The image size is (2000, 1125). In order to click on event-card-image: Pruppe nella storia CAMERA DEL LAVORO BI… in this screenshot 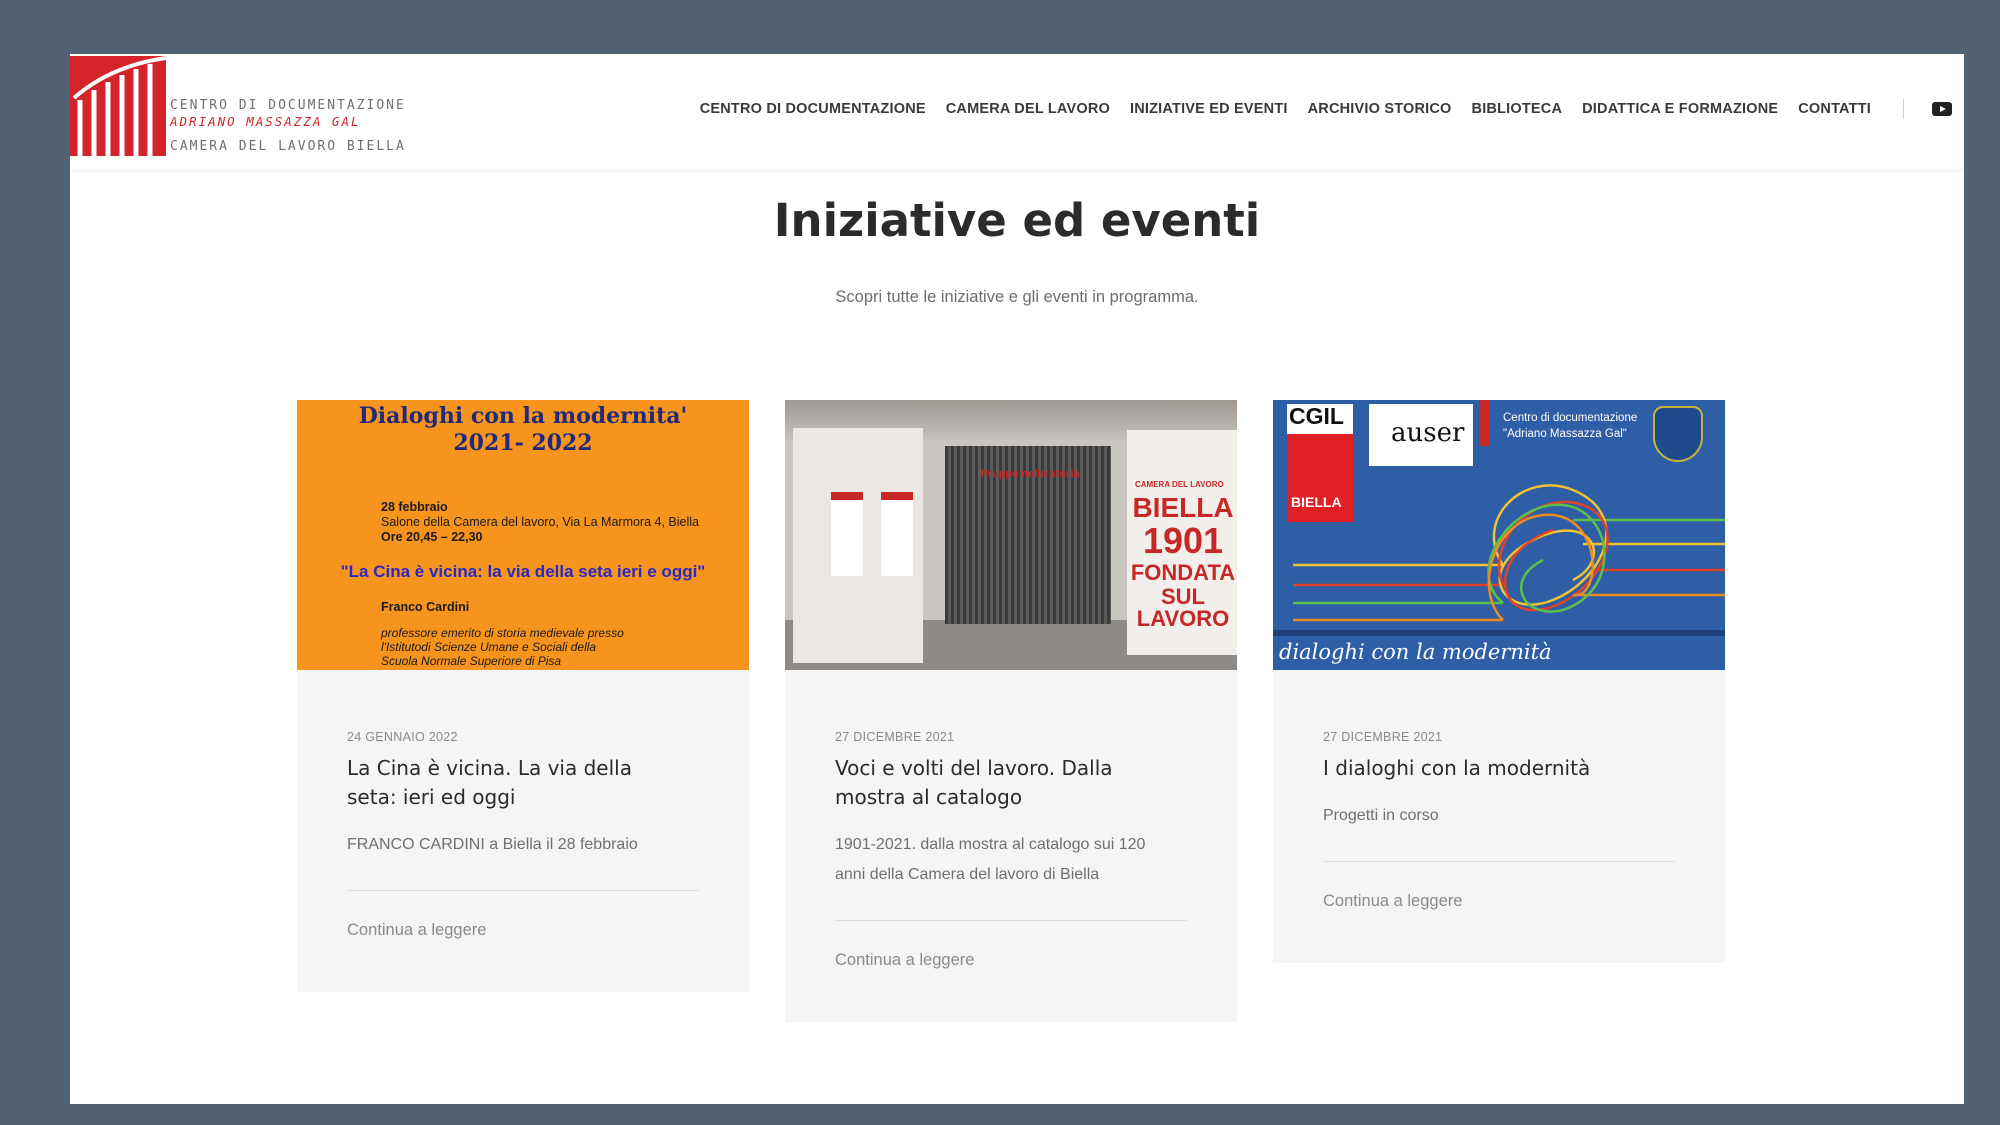, I will do `click(1011, 535)`.